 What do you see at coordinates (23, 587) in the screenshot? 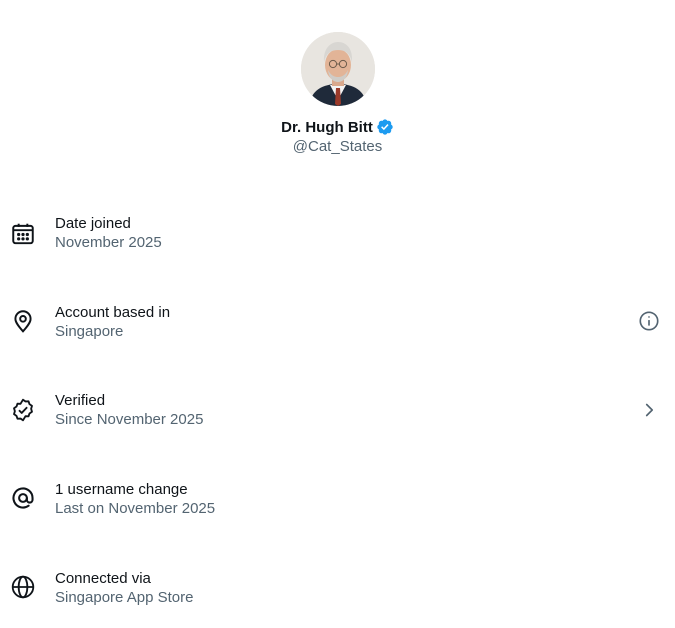
I see `globe-icon` at bounding box center [23, 587].